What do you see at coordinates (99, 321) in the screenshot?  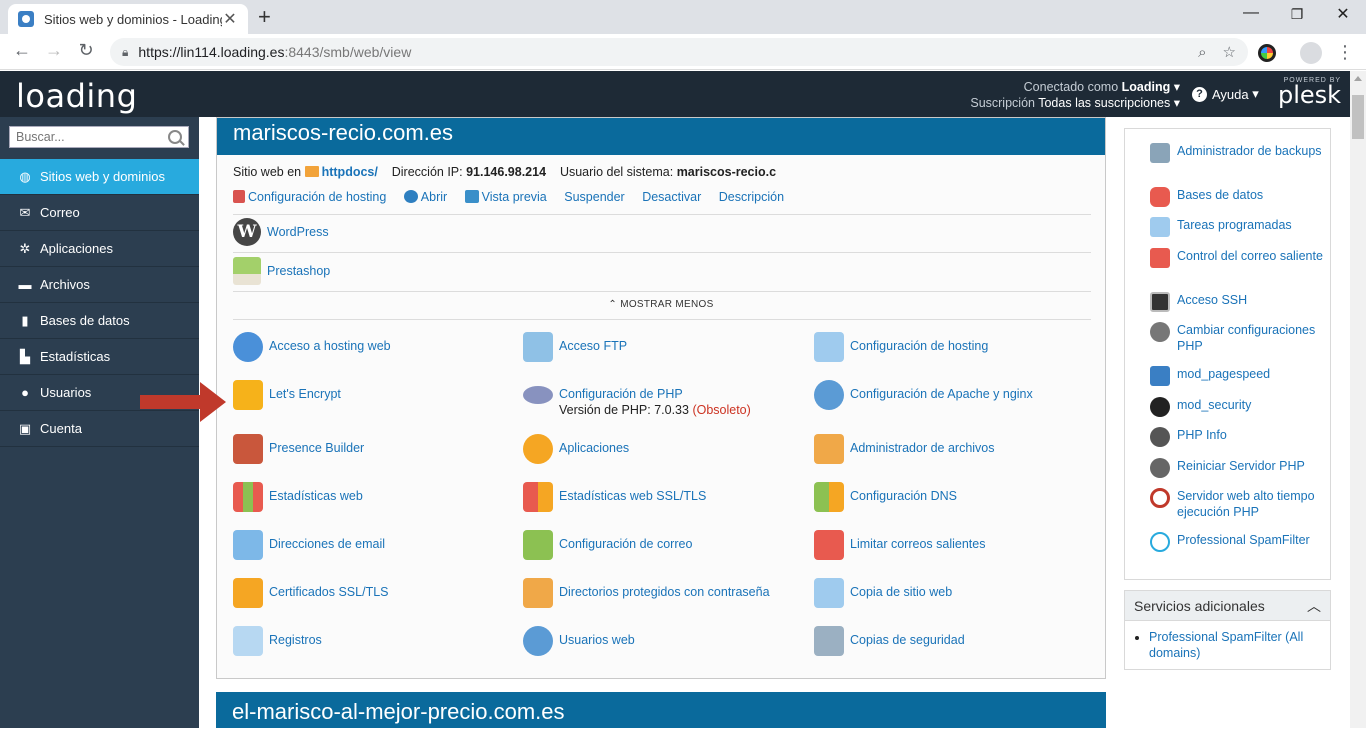 I see `sidebar-item-databases: ▮ Bases de datos` at bounding box center [99, 321].